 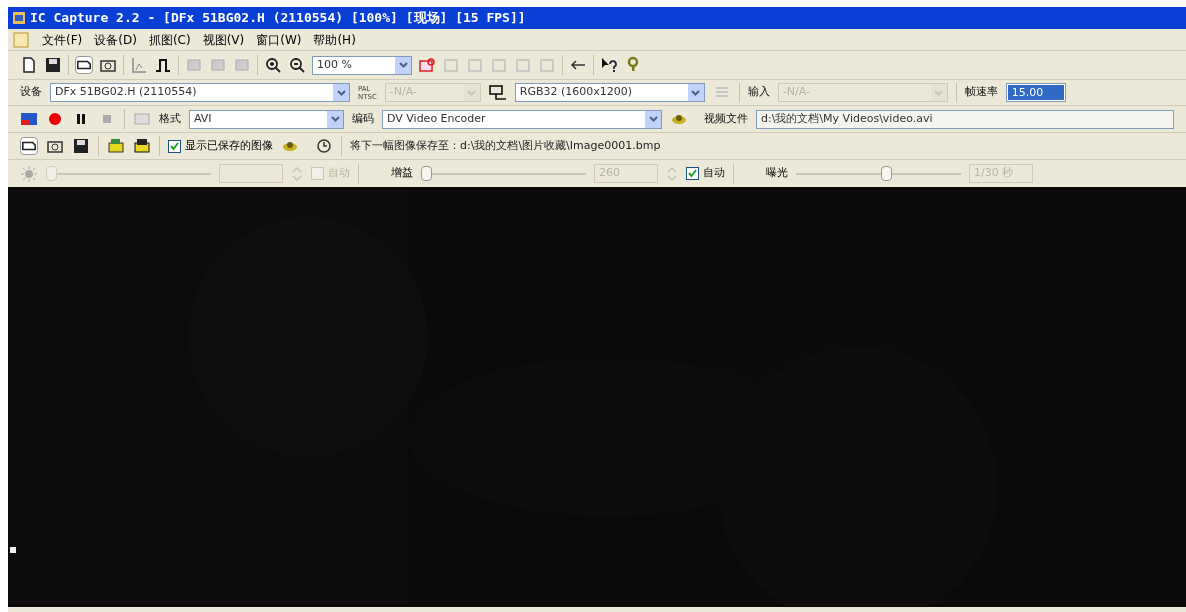 I want to click on clock-icon, so click(x=324, y=146).